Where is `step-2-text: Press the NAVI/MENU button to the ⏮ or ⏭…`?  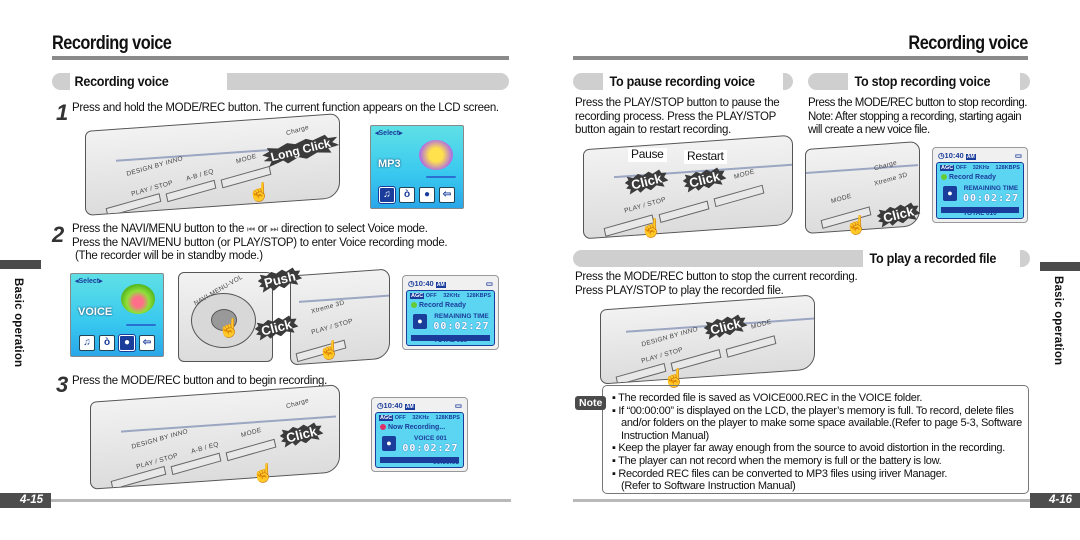
step-2-text: Press the NAVI/MENU button to the ⏮ or ⏭… is located at coordinates (292, 243).